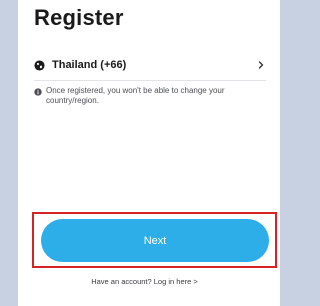 The height and width of the screenshot is (306, 320). I want to click on info-icon, so click(38, 92).